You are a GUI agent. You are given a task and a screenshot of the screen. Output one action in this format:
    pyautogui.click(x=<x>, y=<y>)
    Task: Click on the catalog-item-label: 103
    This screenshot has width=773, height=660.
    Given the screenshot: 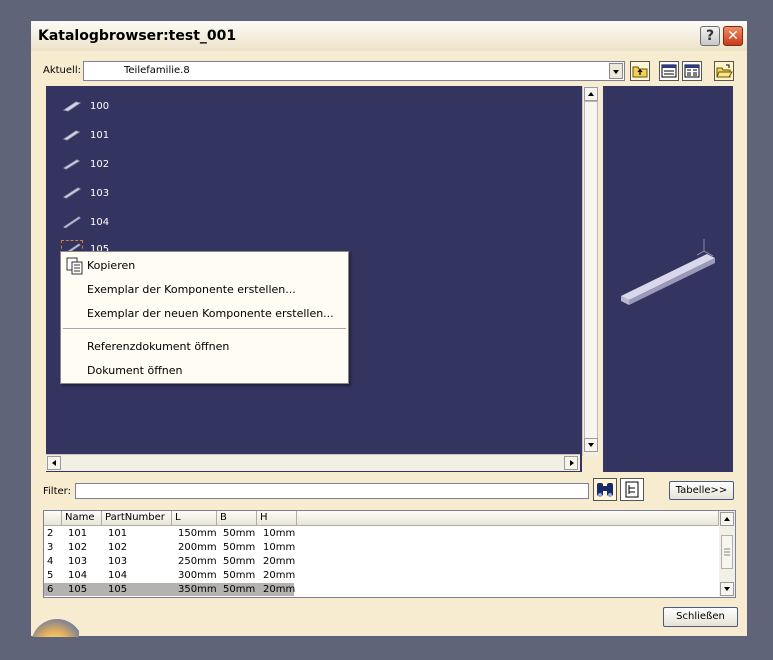 What is the action you would take?
    pyautogui.click(x=100, y=193)
    